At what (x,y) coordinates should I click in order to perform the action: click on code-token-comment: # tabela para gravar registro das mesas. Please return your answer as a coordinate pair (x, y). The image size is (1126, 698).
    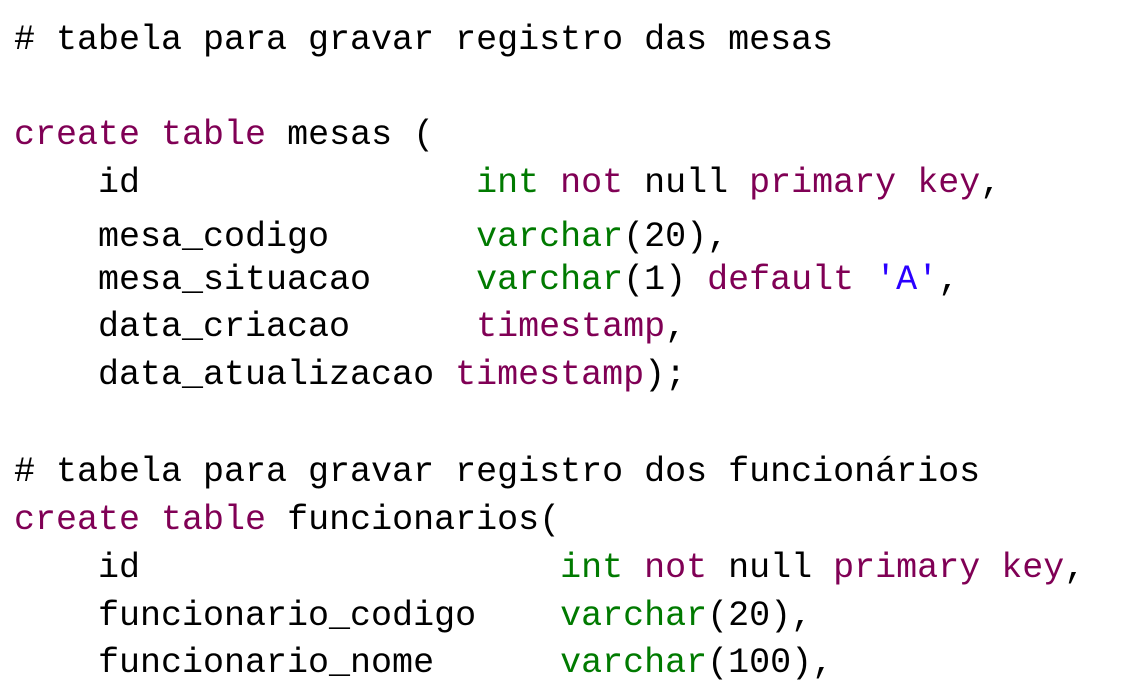
    Looking at the image, I should click on (424, 40).